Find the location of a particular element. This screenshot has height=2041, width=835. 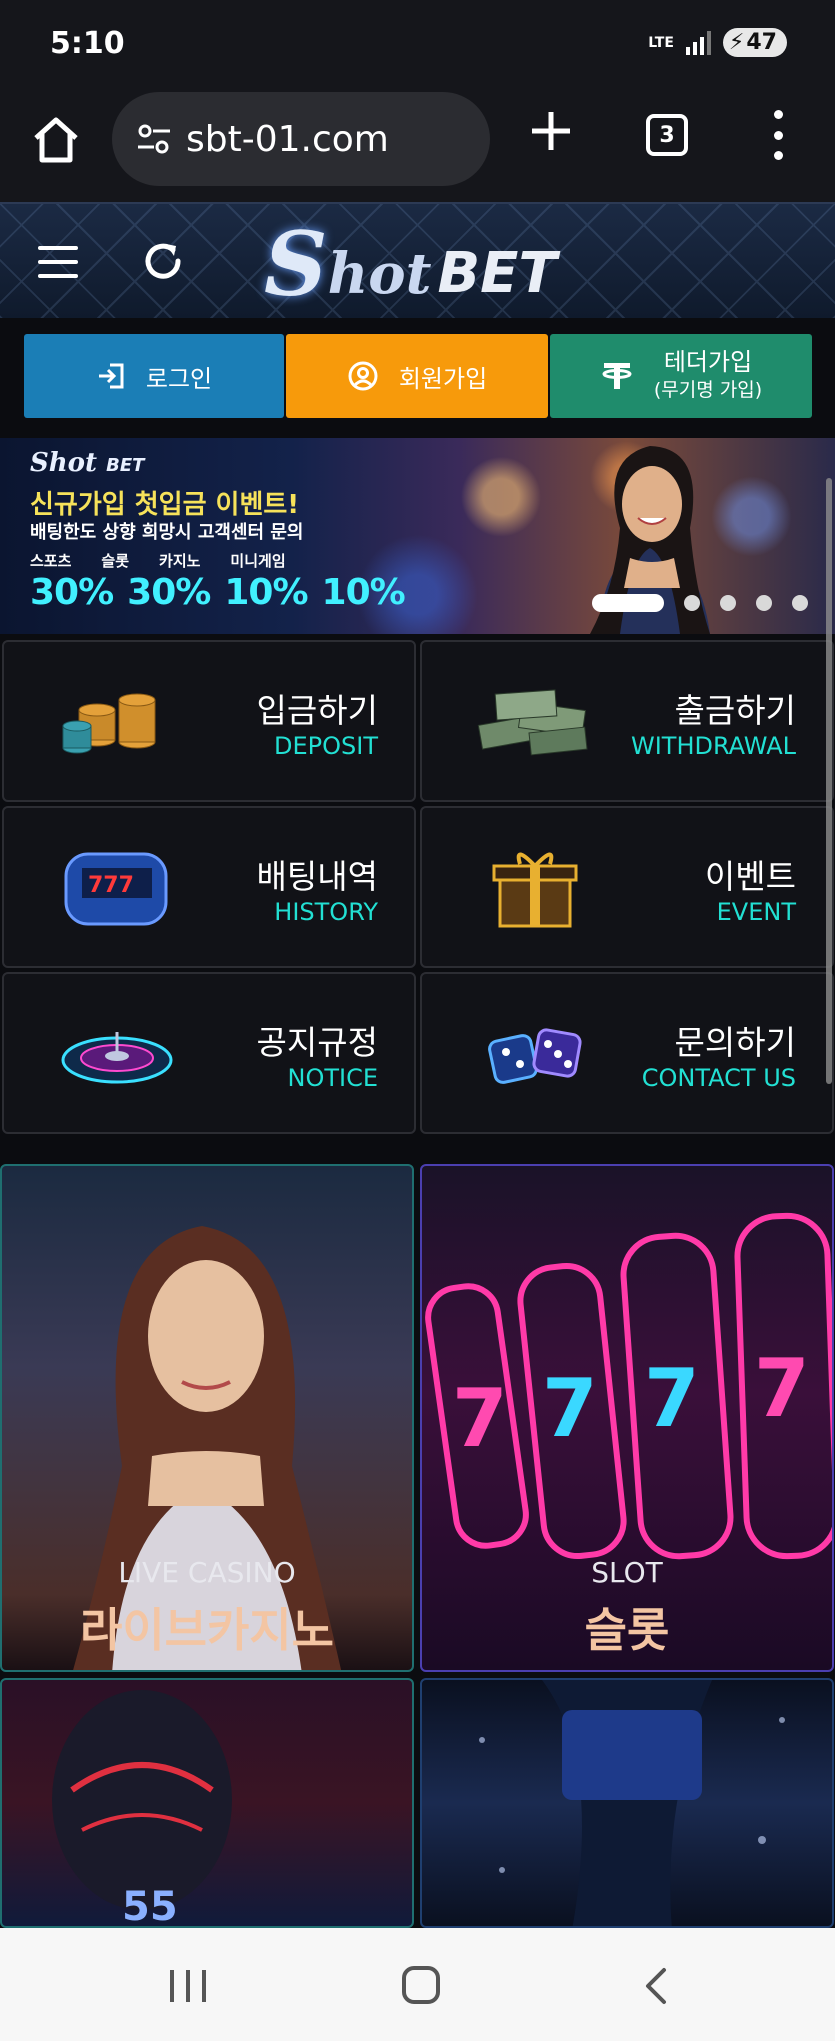

site-header: S hot BET is located at coordinates (417, 260).